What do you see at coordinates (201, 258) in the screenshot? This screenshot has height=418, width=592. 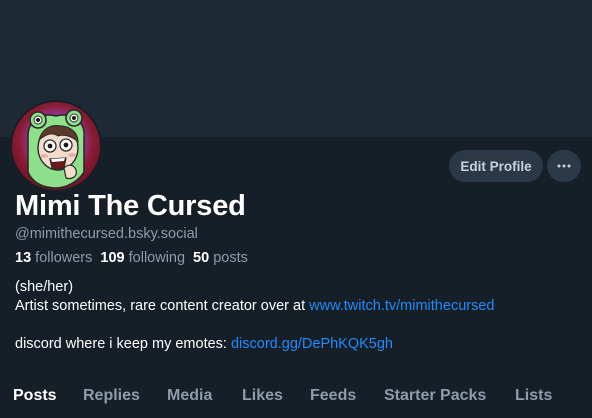 I see `posts-count: 50` at bounding box center [201, 258].